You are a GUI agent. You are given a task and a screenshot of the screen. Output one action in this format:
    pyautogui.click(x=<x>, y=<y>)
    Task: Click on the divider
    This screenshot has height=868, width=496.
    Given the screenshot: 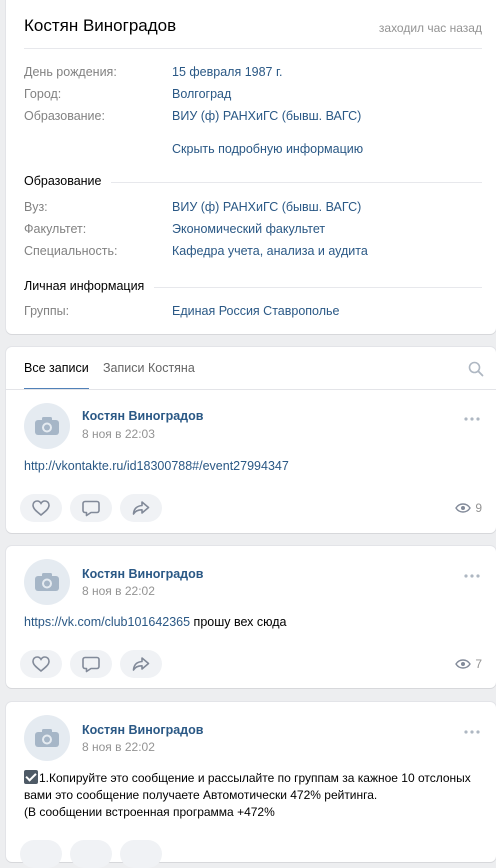 What is the action you would take?
    pyautogui.click(x=253, y=48)
    